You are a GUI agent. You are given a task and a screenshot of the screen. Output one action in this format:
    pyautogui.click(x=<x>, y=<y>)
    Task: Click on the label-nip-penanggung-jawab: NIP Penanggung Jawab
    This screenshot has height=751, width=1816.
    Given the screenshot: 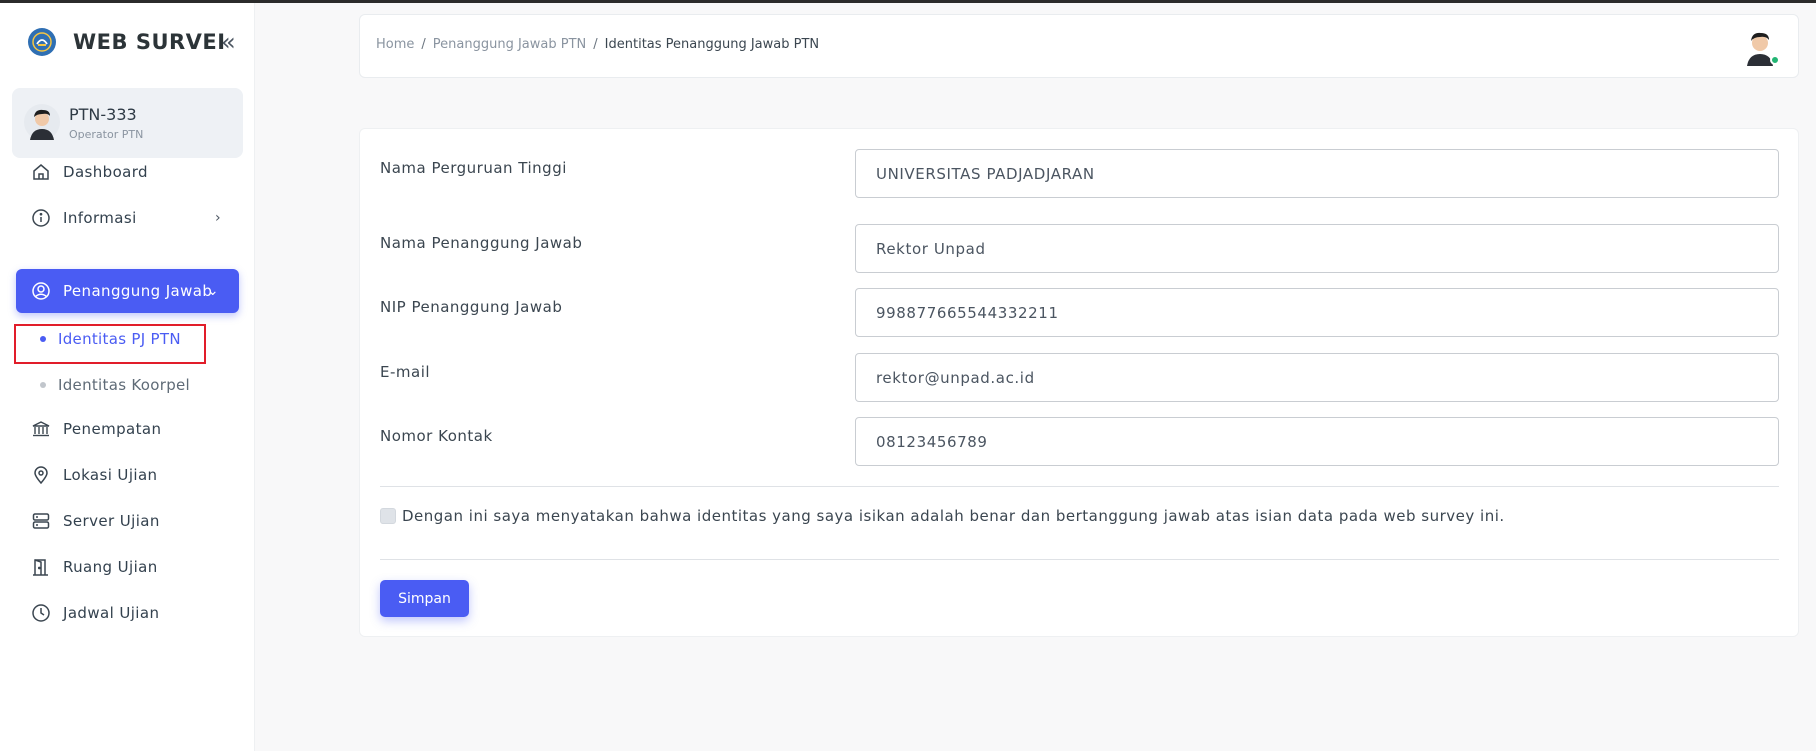 What is the action you would take?
    pyautogui.click(x=471, y=307)
    